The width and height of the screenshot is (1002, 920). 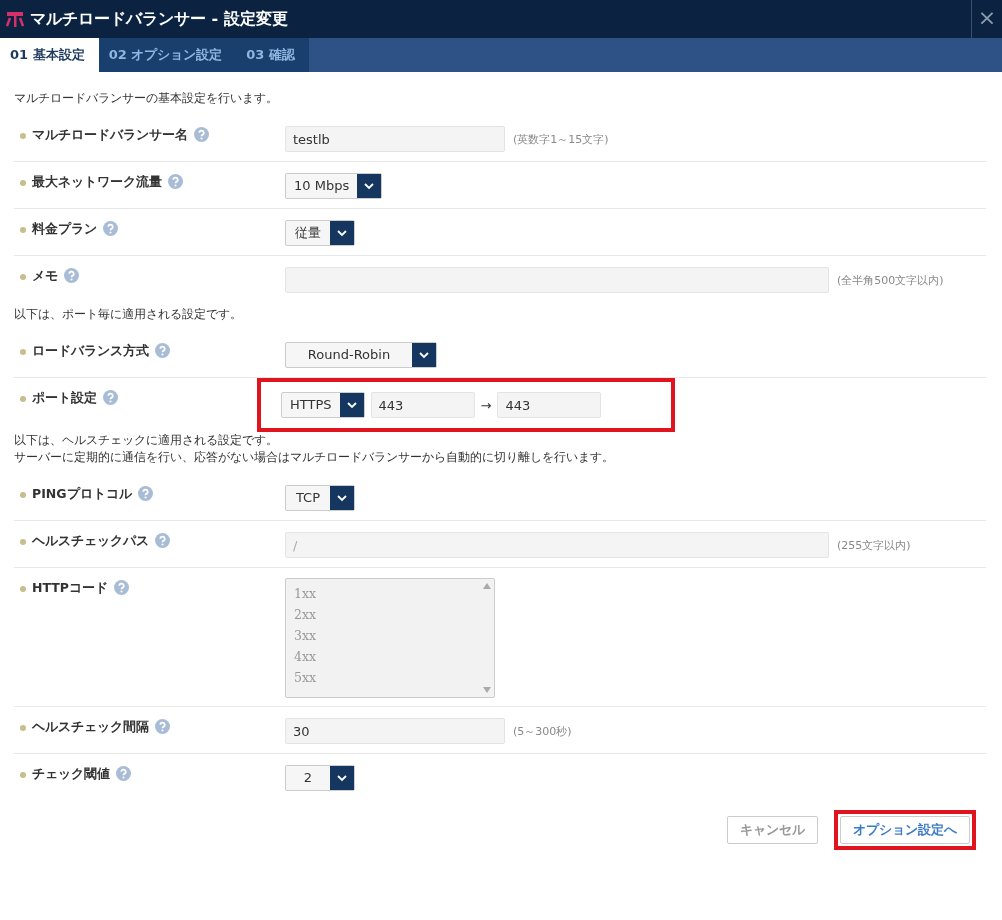 I want to click on description-text: サーバーに定期的に通信を行い、応答がない場合はマルチロードバランサーから自動的に切り離しを行います。, so click(x=314, y=457).